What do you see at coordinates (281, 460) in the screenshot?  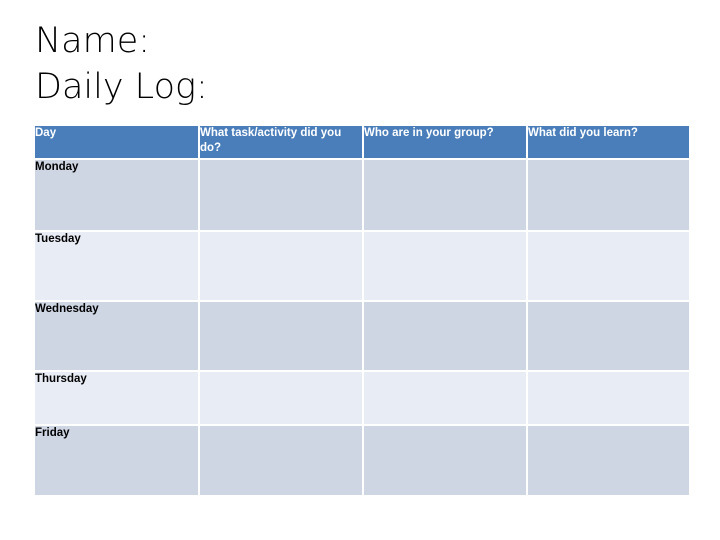 I see `entry-cell-friday-task` at bounding box center [281, 460].